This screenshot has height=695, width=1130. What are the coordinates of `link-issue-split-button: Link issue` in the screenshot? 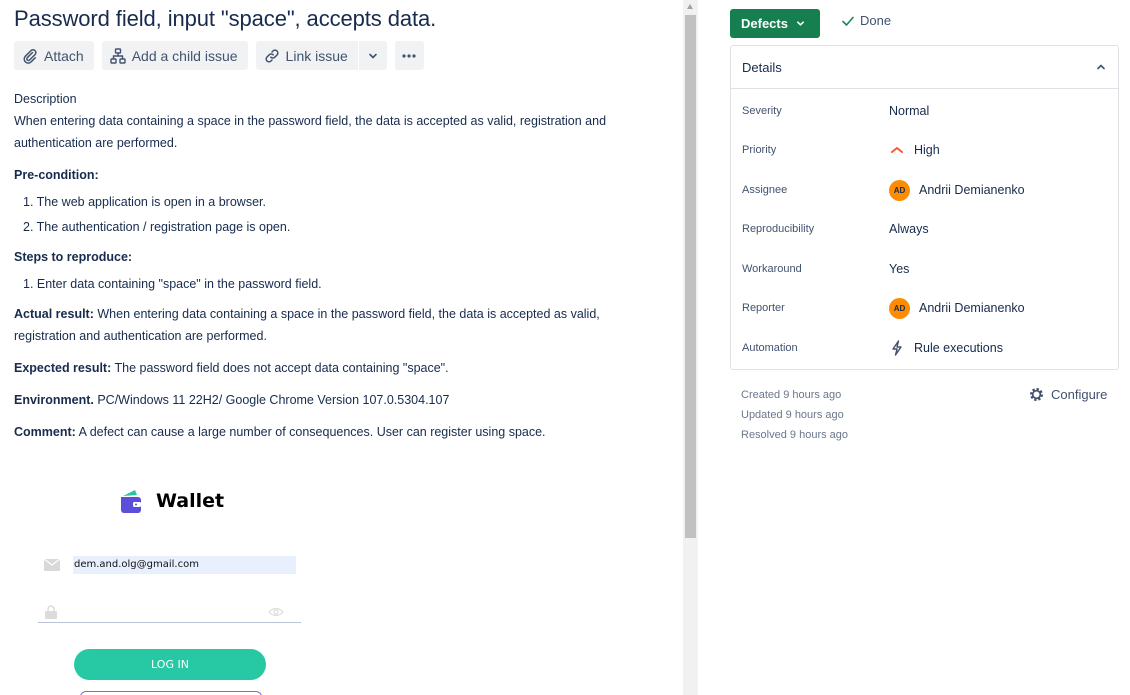 It's located at (321, 55).